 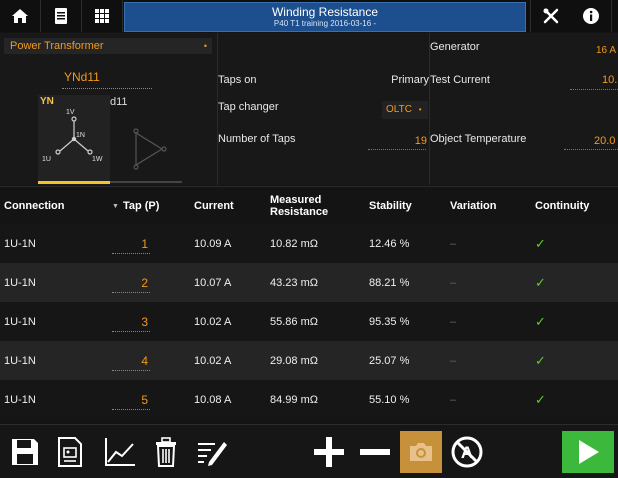 I want to click on stability-cell: 25.07 %, so click(x=389, y=360).